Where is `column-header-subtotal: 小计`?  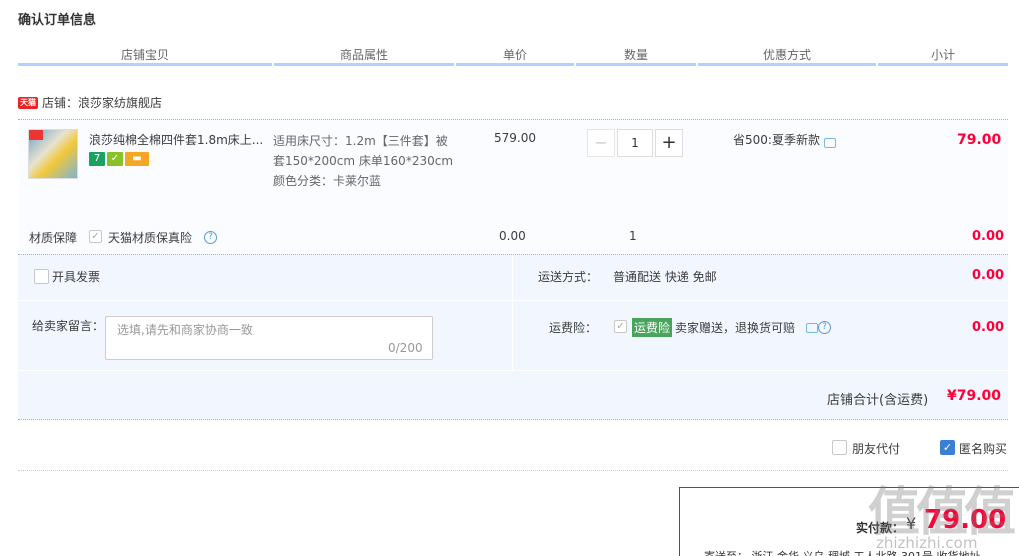
column-header-subtotal: 小计 is located at coordinates (943, 56).